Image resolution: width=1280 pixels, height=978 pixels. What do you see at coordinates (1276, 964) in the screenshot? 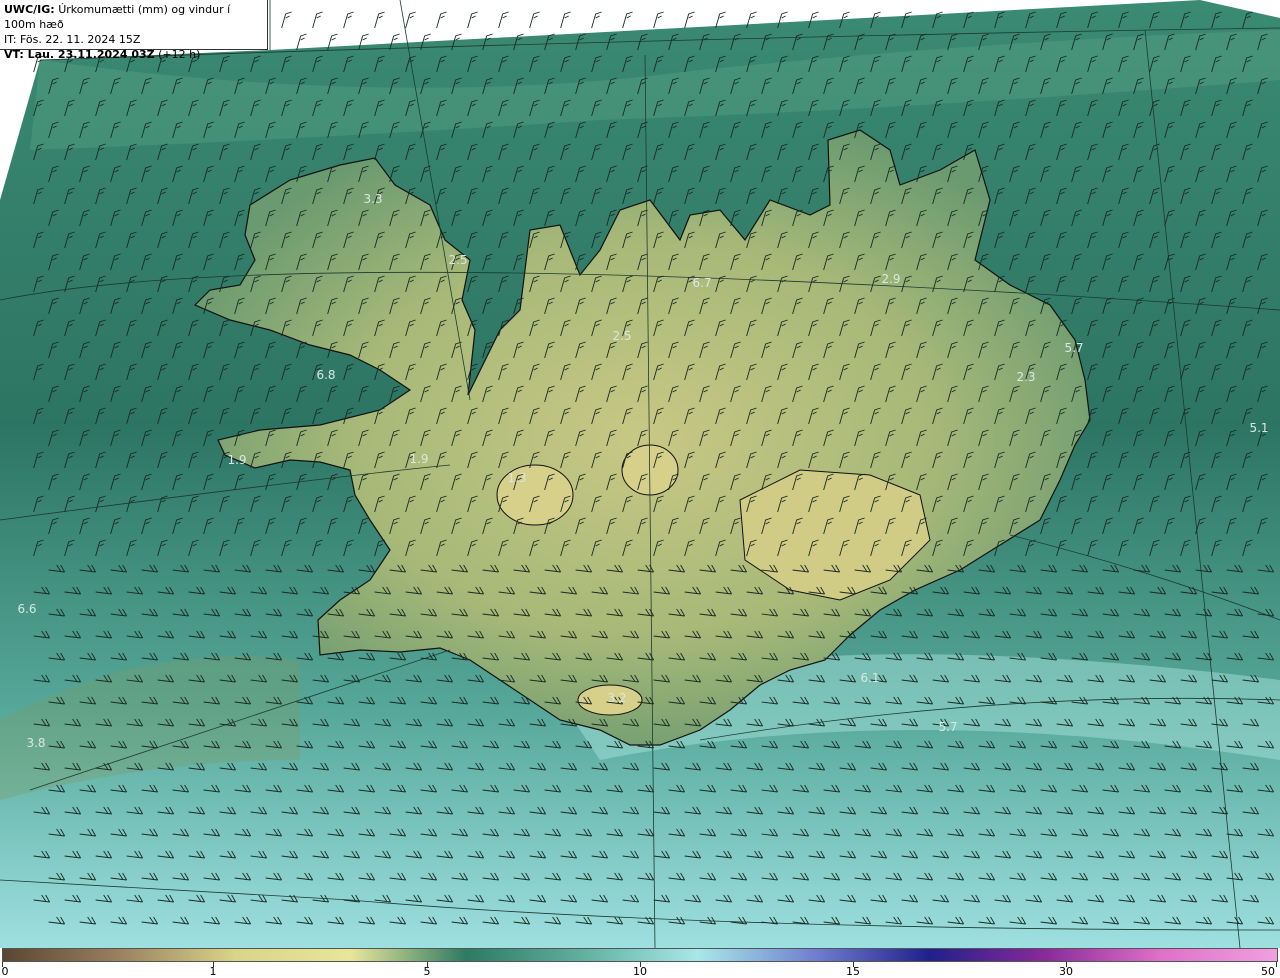
I see `colorbar-tick-mark` at bounding box center [1276, 964].